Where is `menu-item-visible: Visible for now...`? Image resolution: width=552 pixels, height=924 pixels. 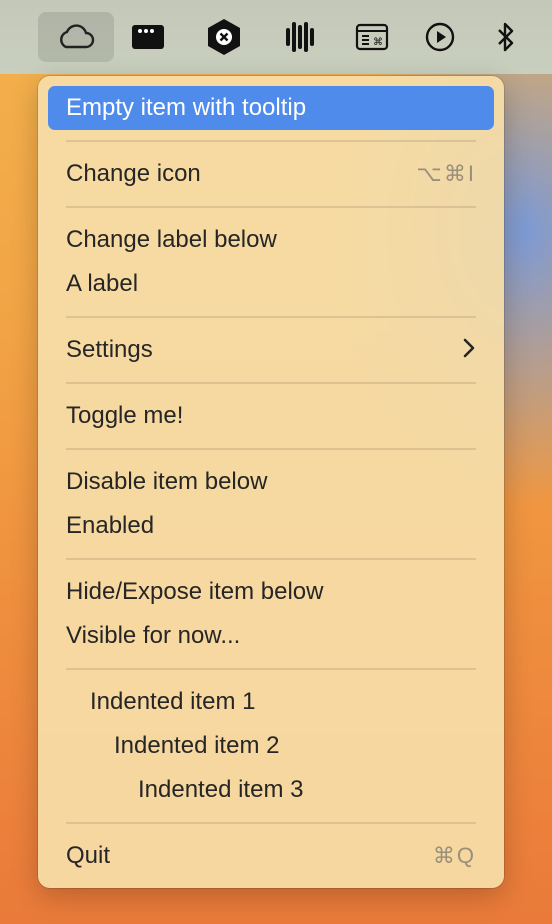 menu-item-visible: Visible for now... is located at coordinates (271, 636).